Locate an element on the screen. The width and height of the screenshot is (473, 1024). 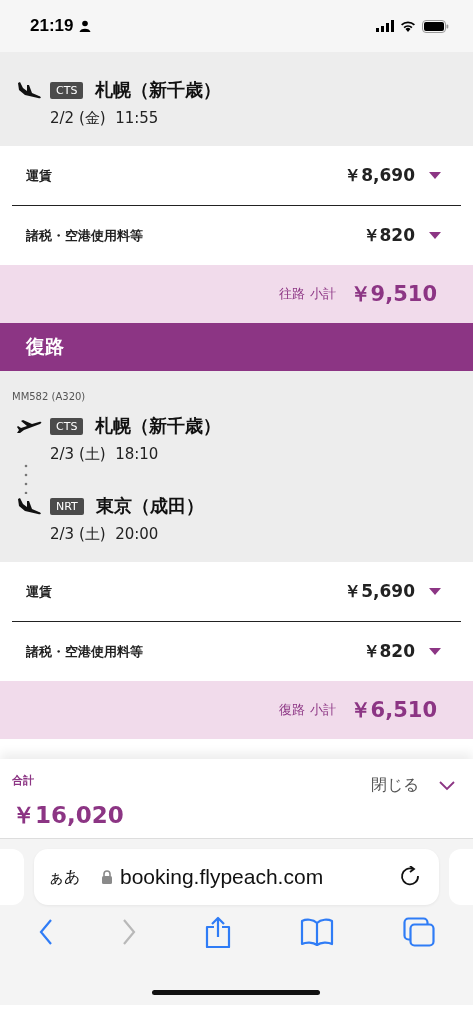
lock-icon is located at coordinates (107, 877).